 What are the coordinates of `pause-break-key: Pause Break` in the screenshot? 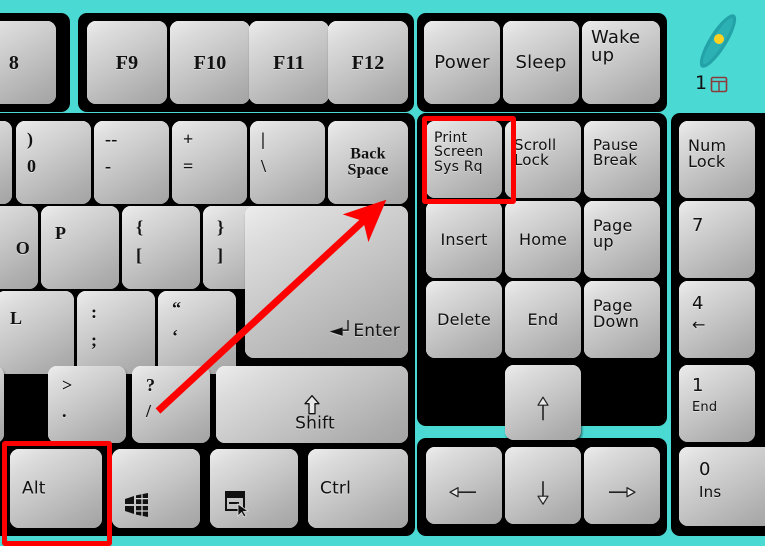 It's located at (622, 159).